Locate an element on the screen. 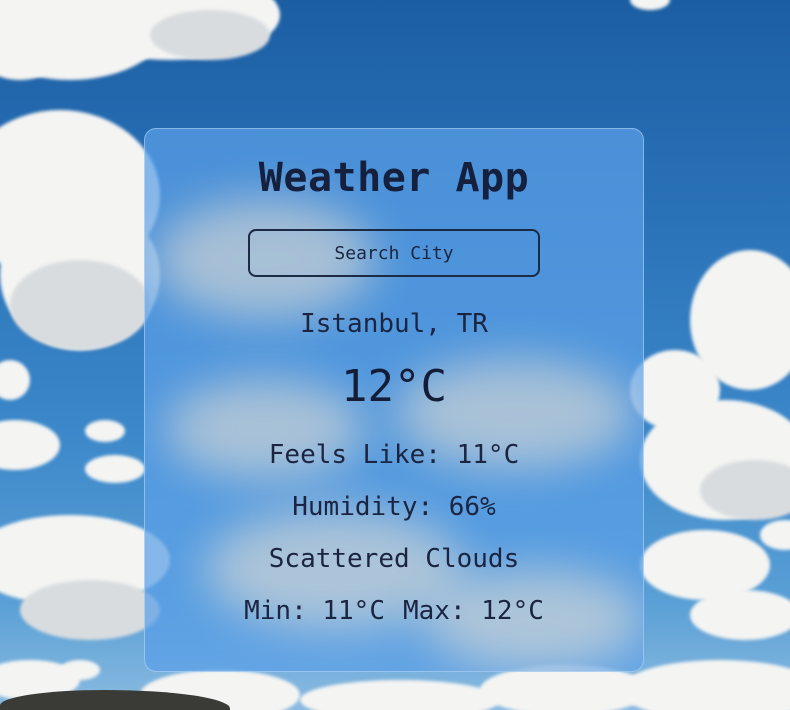  max-temp-text: Max: 12°C is located at coordinates (473, 611).